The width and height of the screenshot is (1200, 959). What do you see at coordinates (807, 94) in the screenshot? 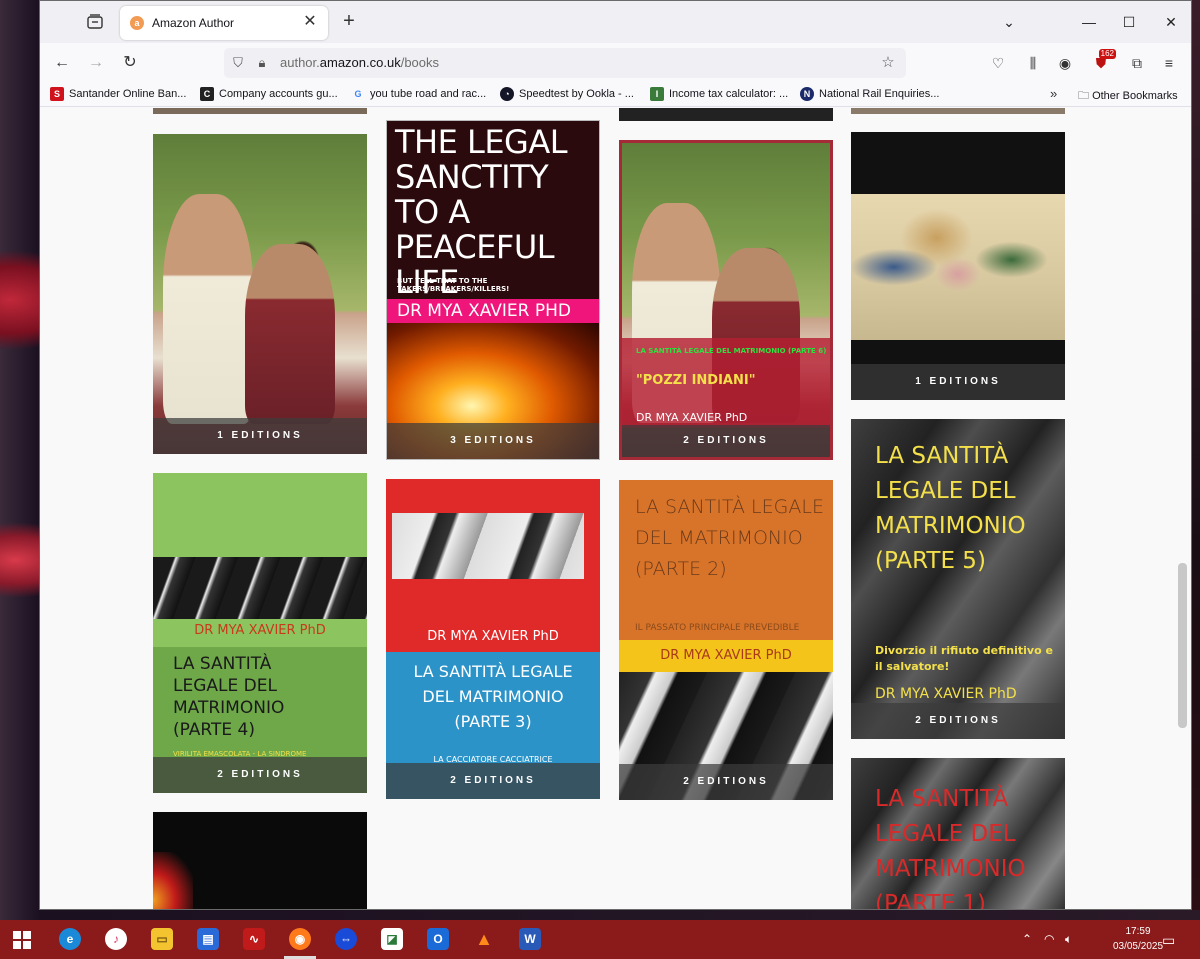
I see `national-rail-icon: N` at bounding box center [807, 94].